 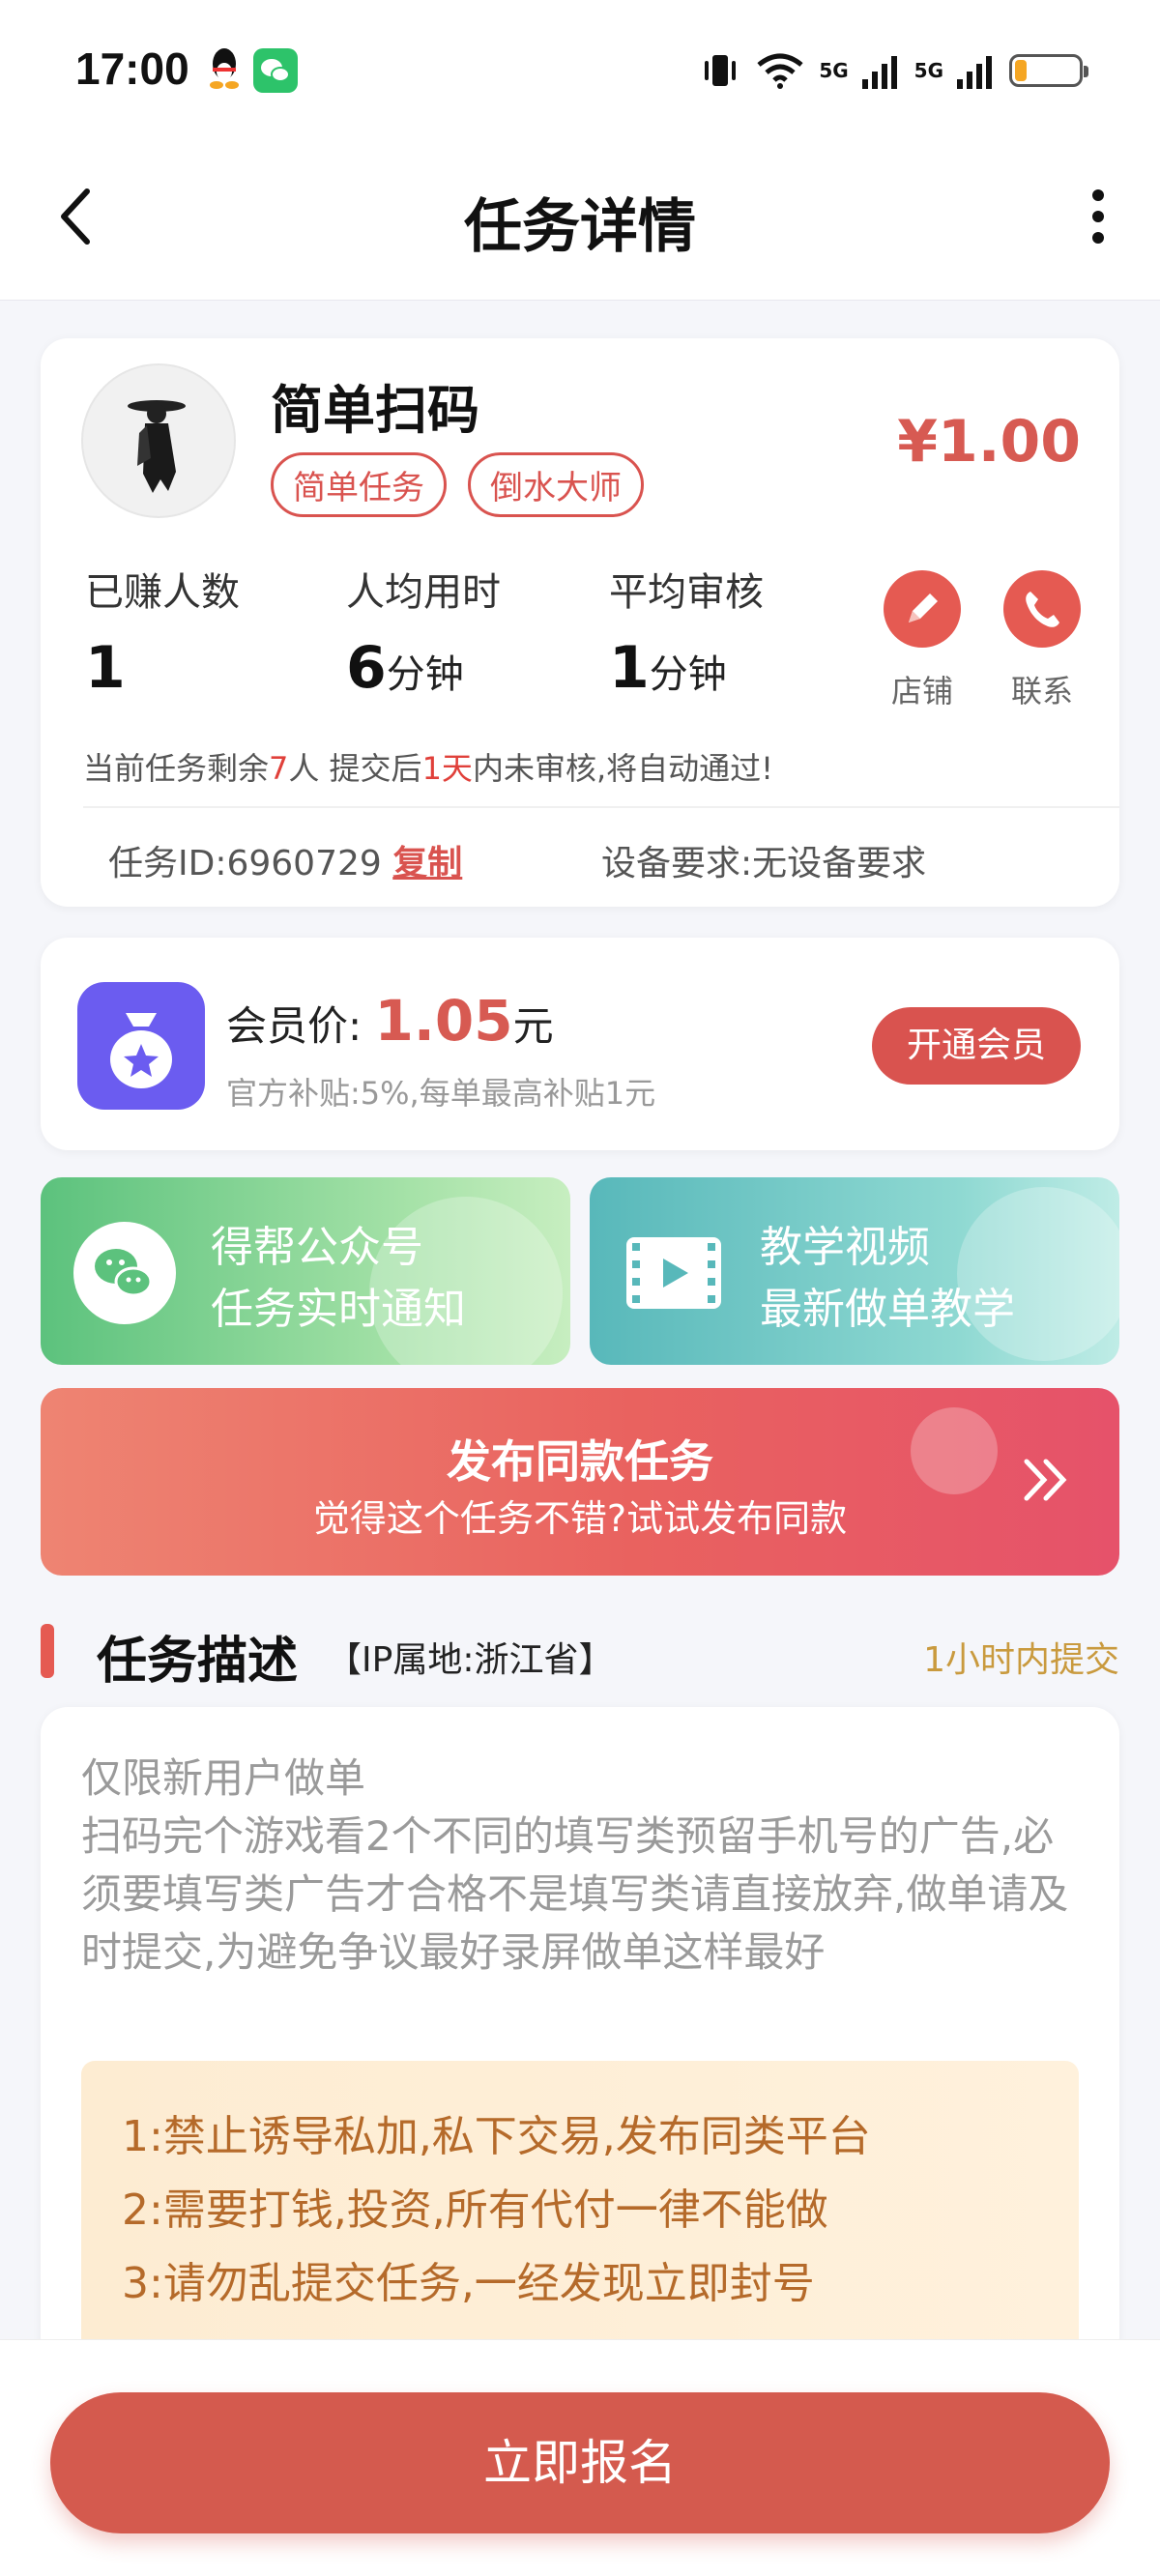 I want to click on open-vip-button: 开通会员, so click(x=976, y=1046).